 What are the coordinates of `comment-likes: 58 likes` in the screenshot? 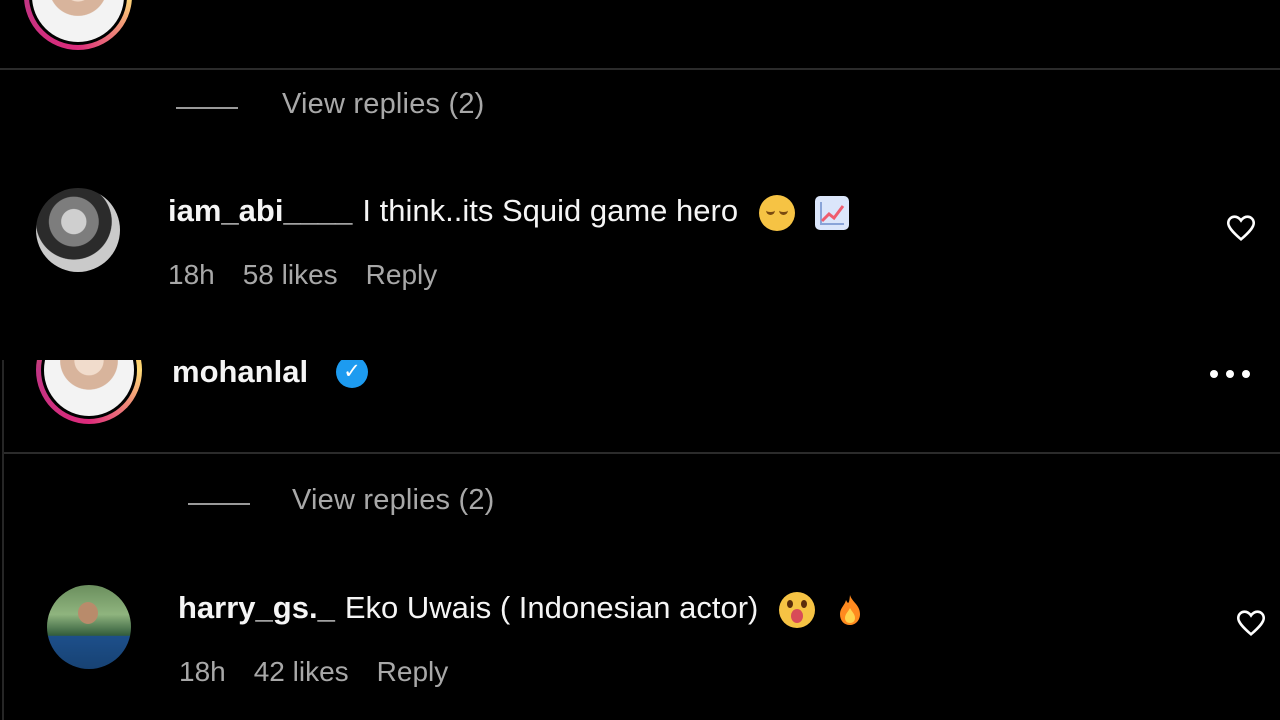 It's located at (290, 274).